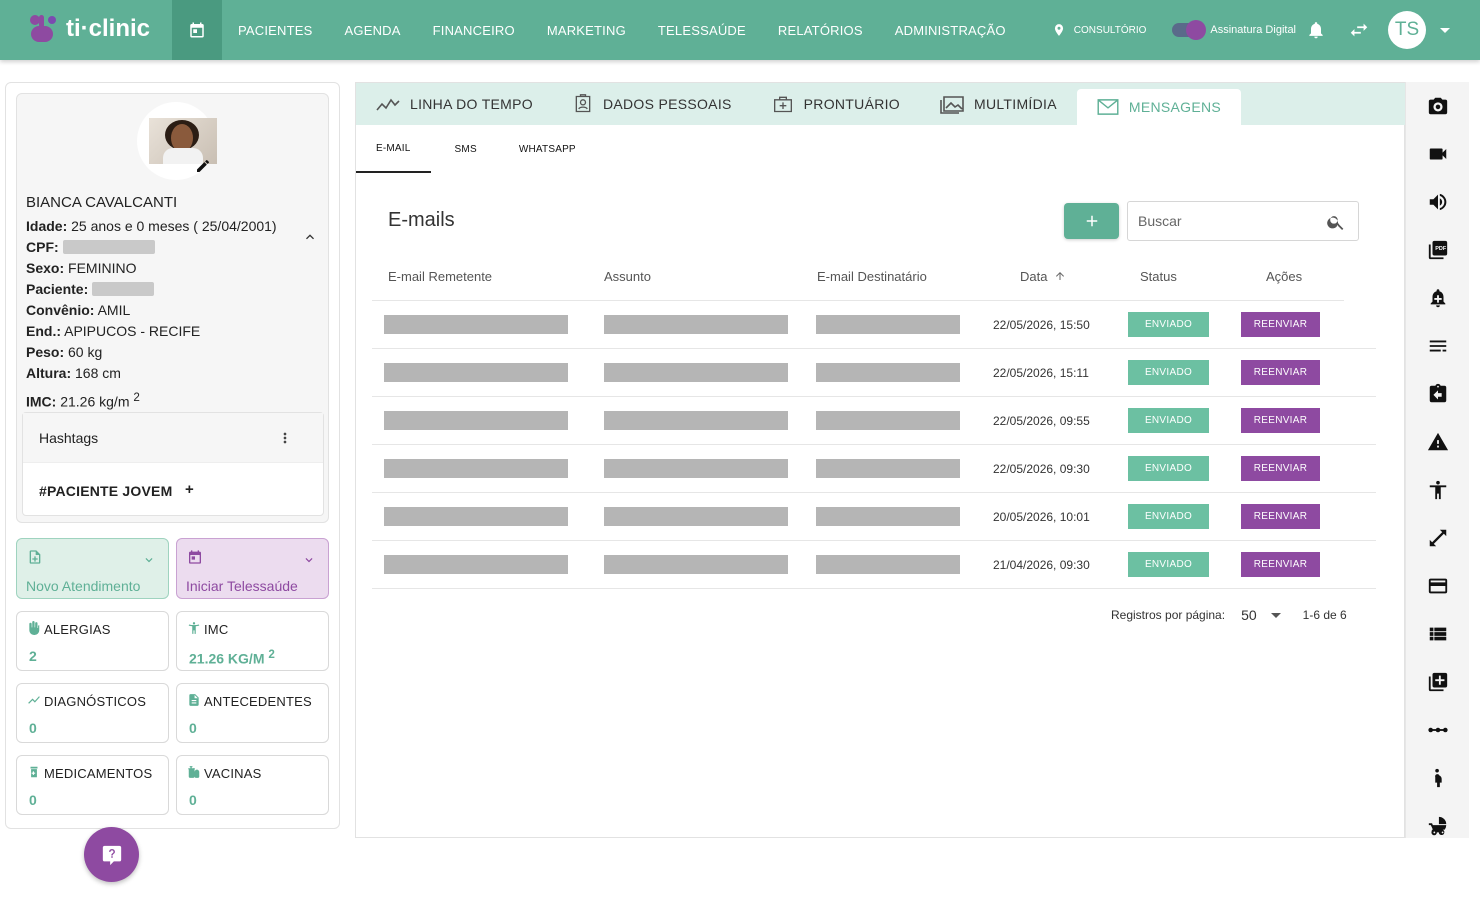  What do you see at coordinates (1438, 538) in the screenshot?
I see `resize-icon` at bounding box center [1438, 538].